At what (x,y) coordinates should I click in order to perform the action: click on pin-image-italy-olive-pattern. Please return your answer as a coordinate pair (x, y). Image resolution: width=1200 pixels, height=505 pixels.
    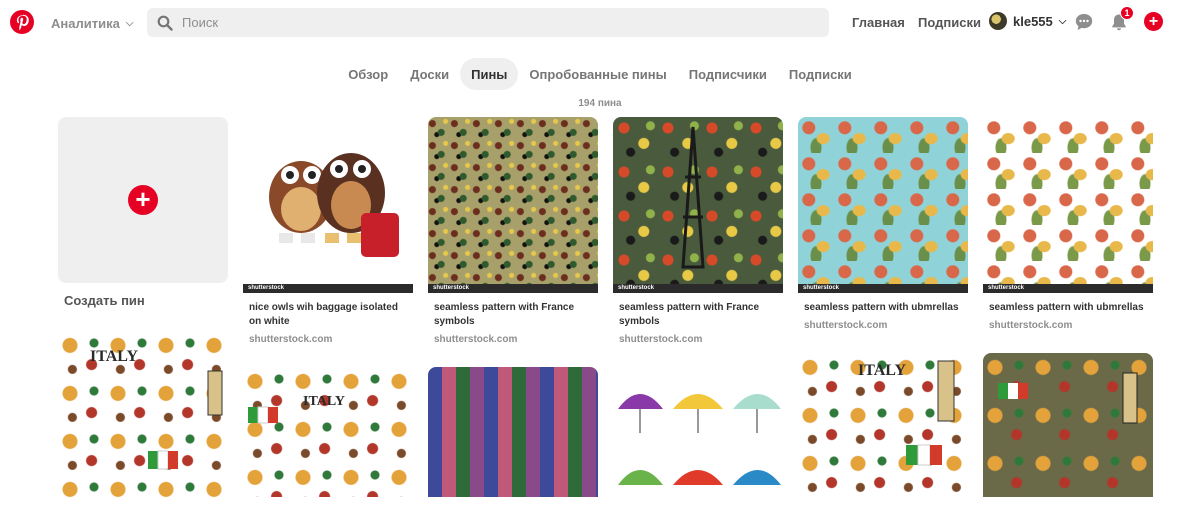
    Looking at the image, I should click on (1068, 425).